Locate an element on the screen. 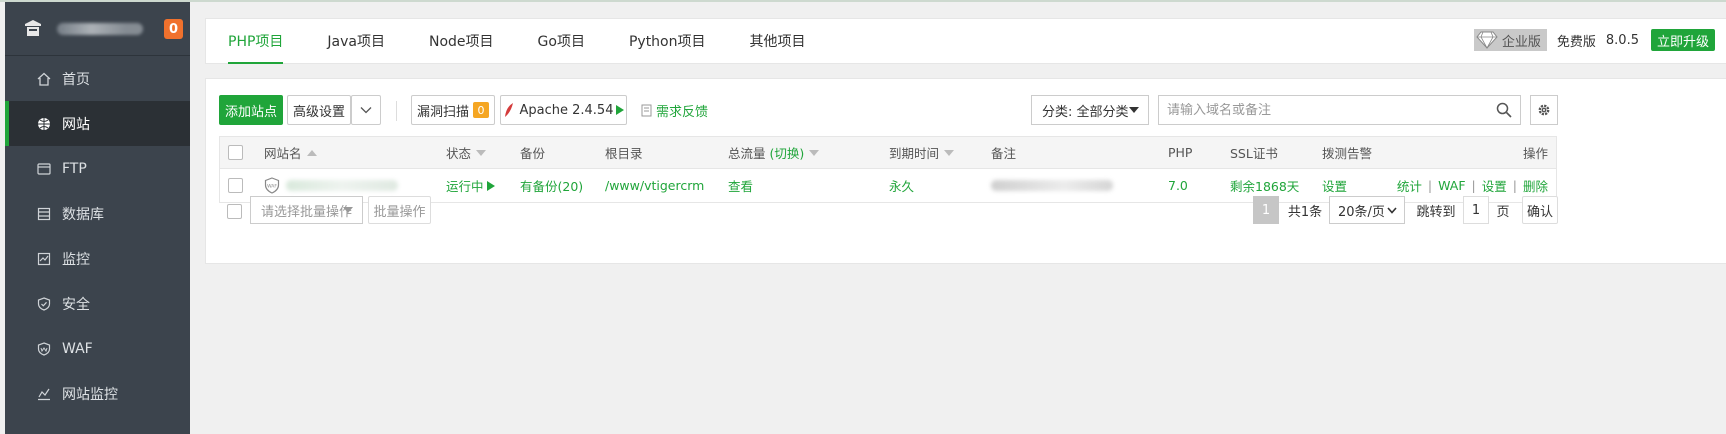 Image resolution: width=1726 pixels, height=434 pixels. edit-note-icon is located at coordinates (646, 110).